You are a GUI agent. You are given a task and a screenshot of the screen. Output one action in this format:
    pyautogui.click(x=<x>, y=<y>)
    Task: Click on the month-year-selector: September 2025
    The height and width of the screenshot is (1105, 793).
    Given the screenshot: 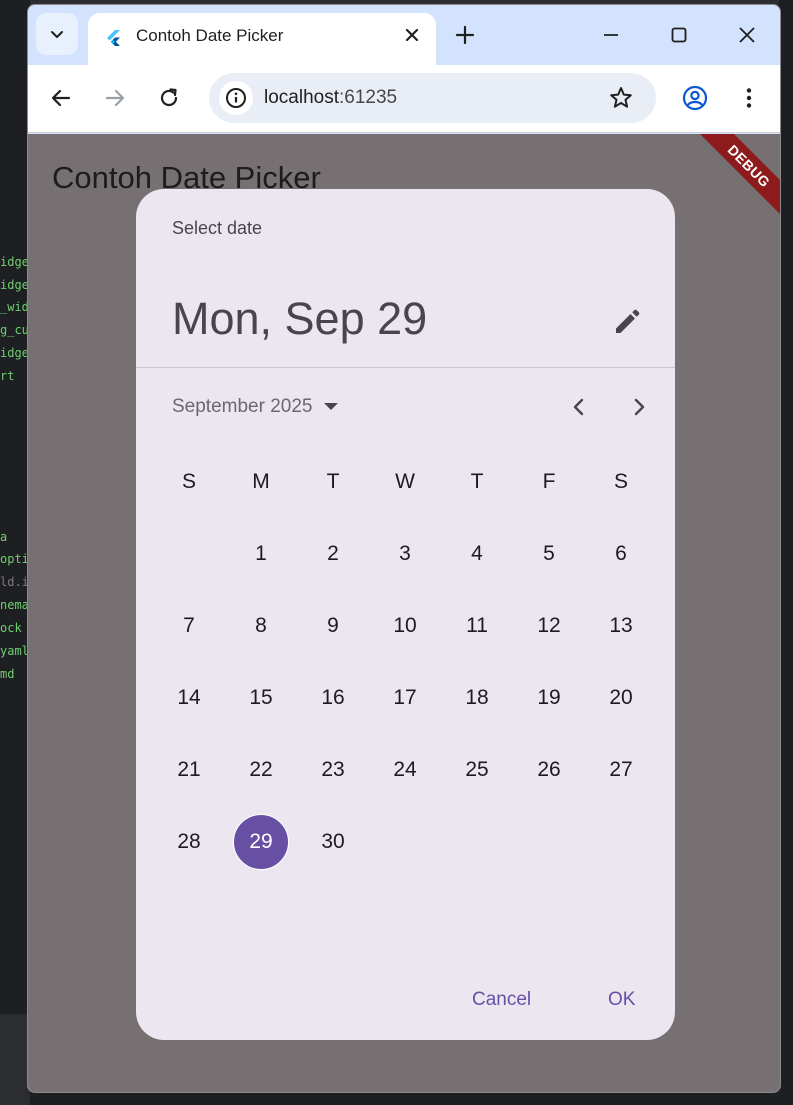 What is the action you would take?
    pyautogui.click(x=255, y=407)
    